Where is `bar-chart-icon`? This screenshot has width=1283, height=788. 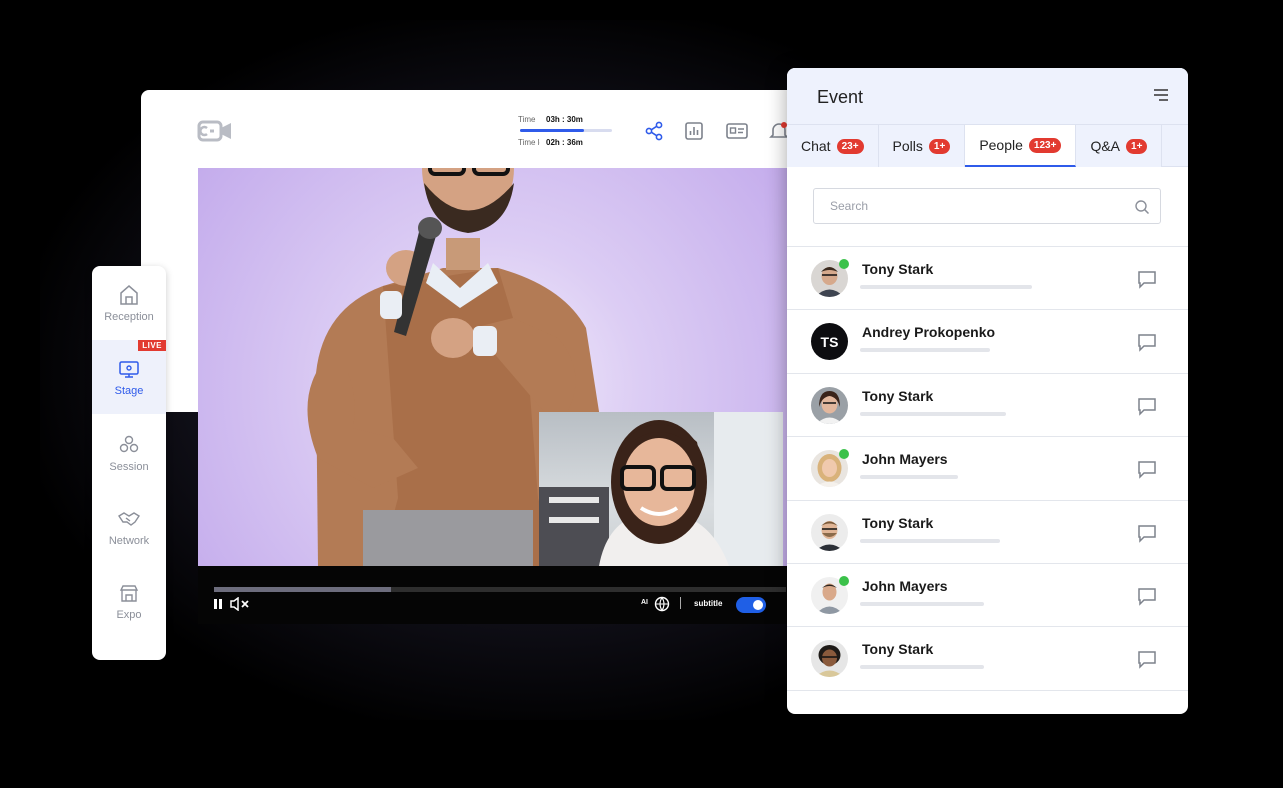 bar-chart-icon is located at coordinates (694, 131).